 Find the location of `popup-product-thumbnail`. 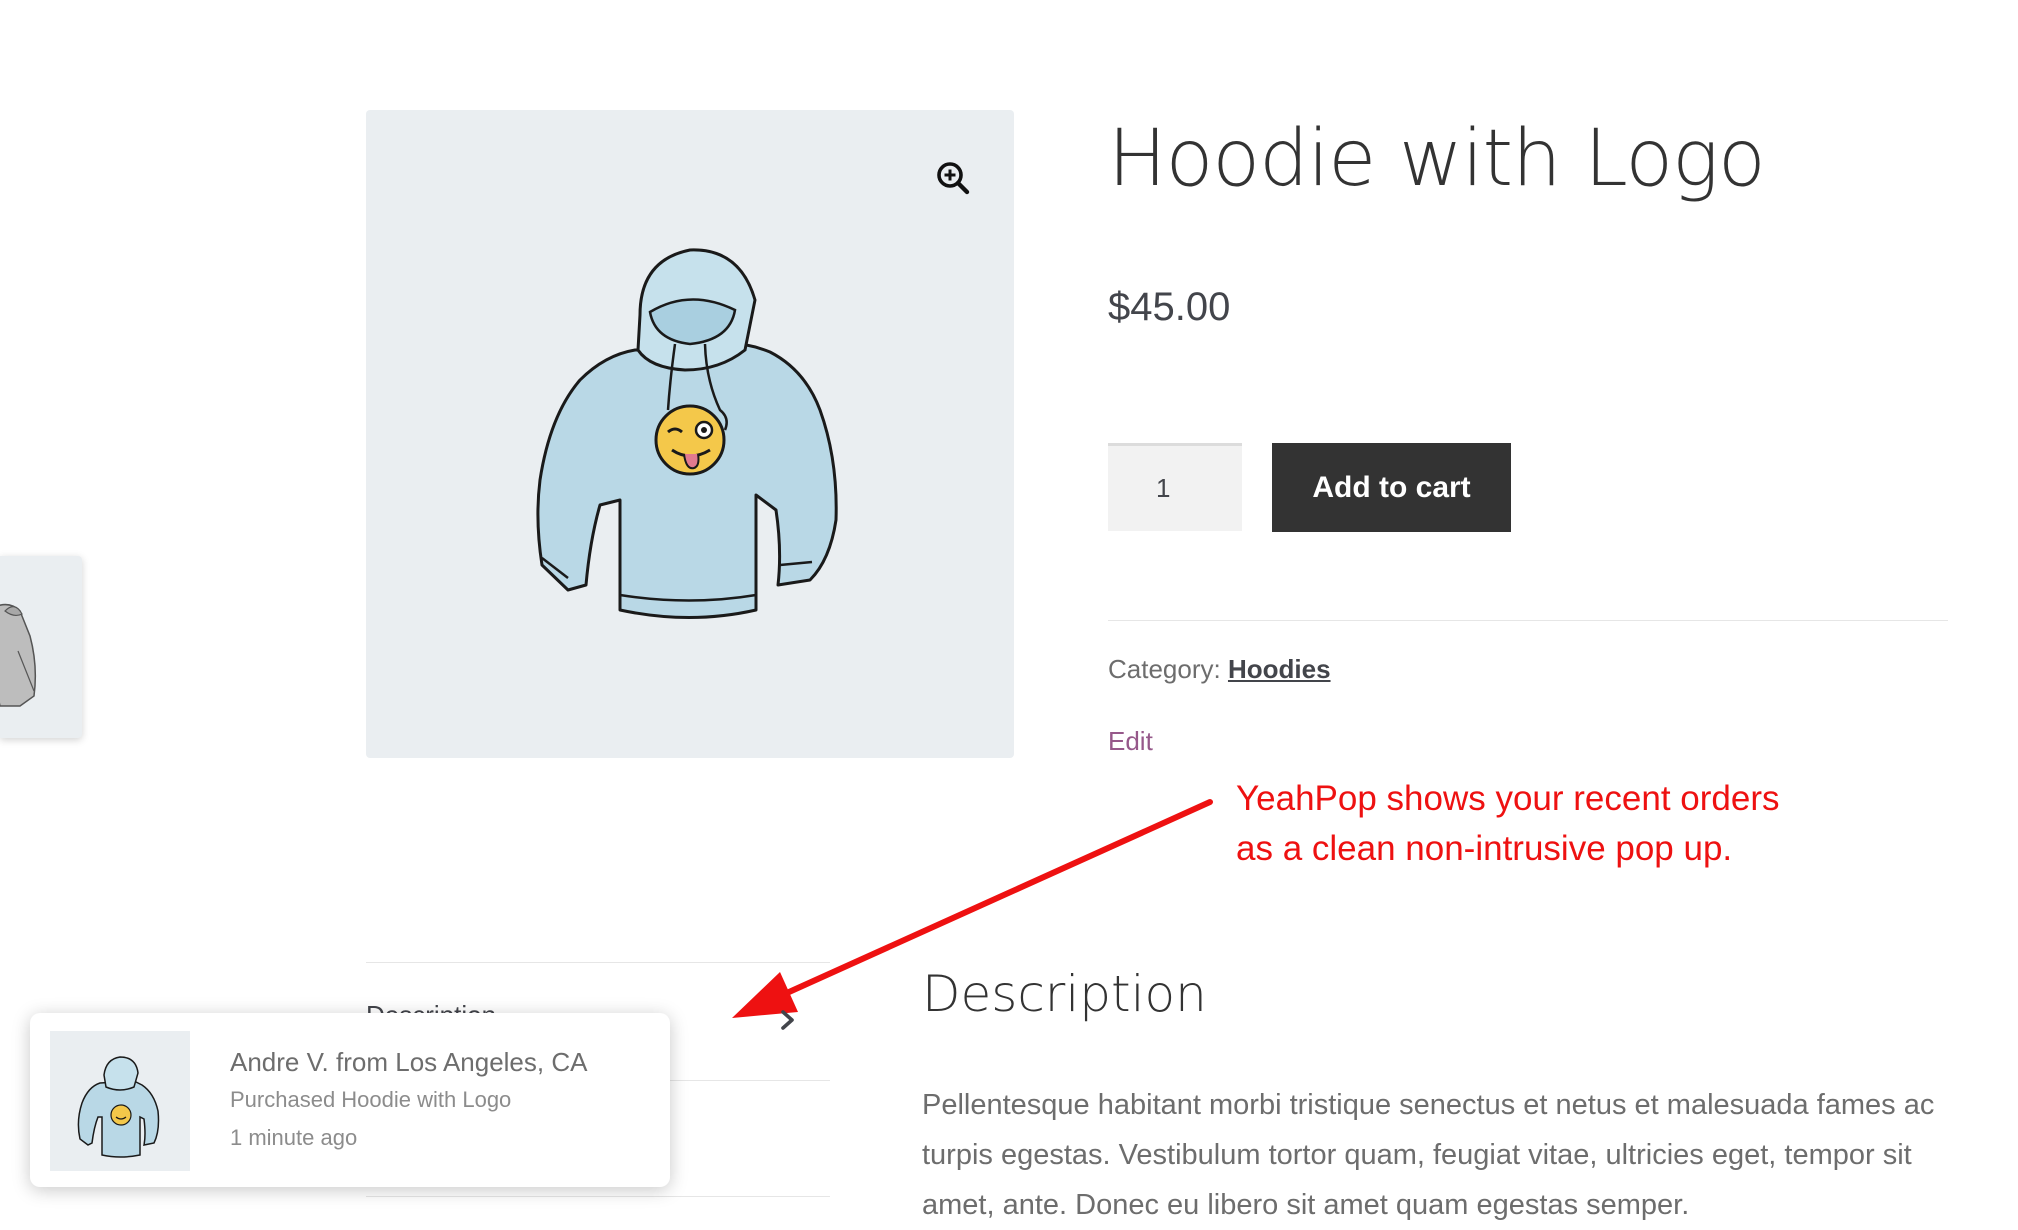

popup-product-thumbnail is located at coordinates (120, 1101).